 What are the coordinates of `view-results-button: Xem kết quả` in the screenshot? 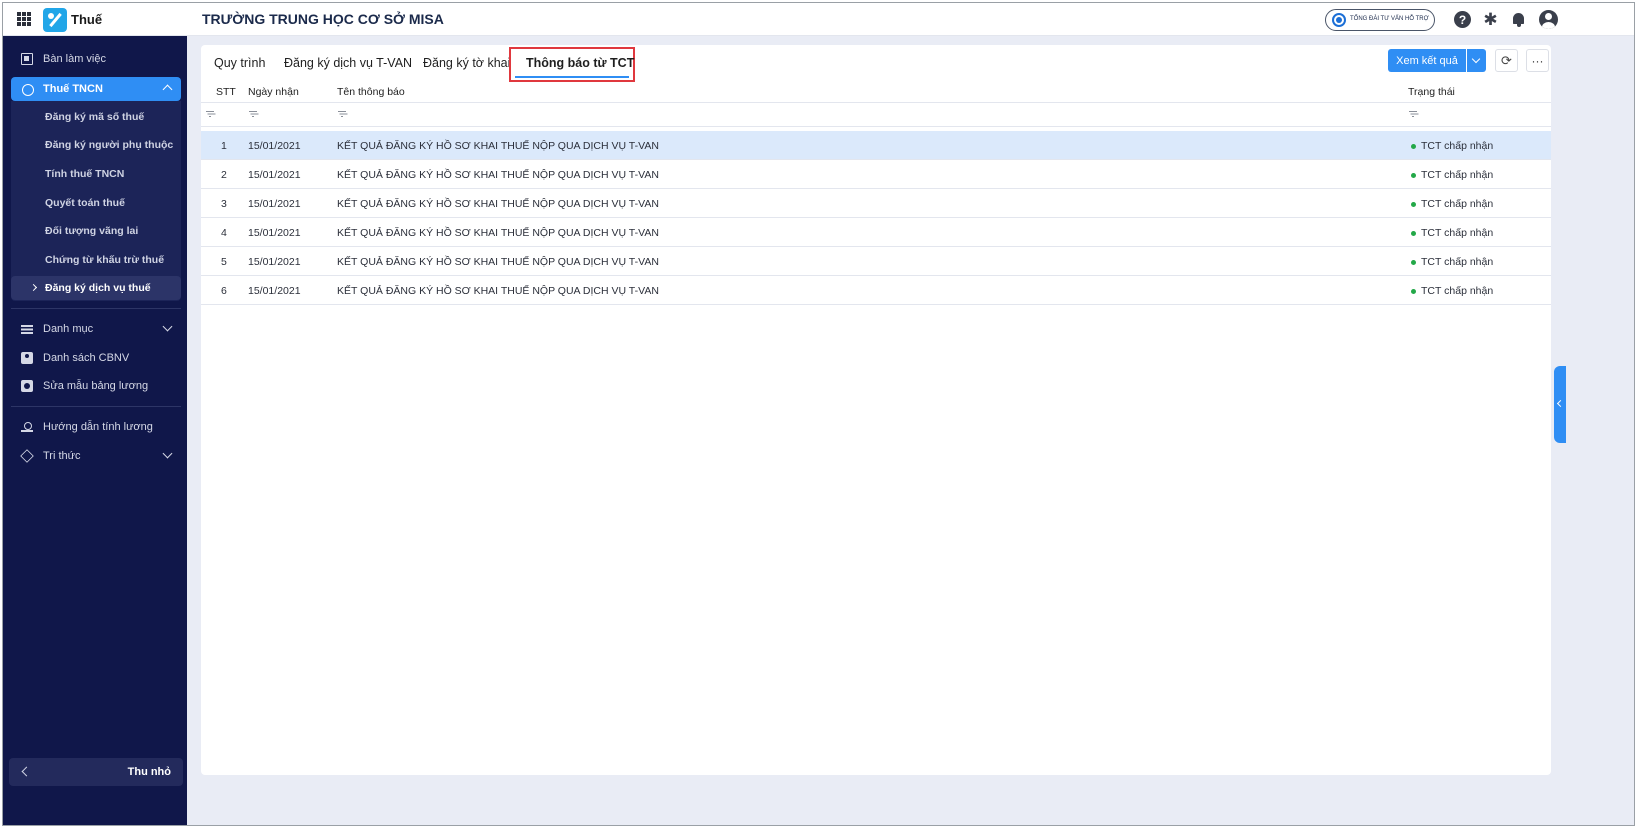 It's located at (1427, 60).